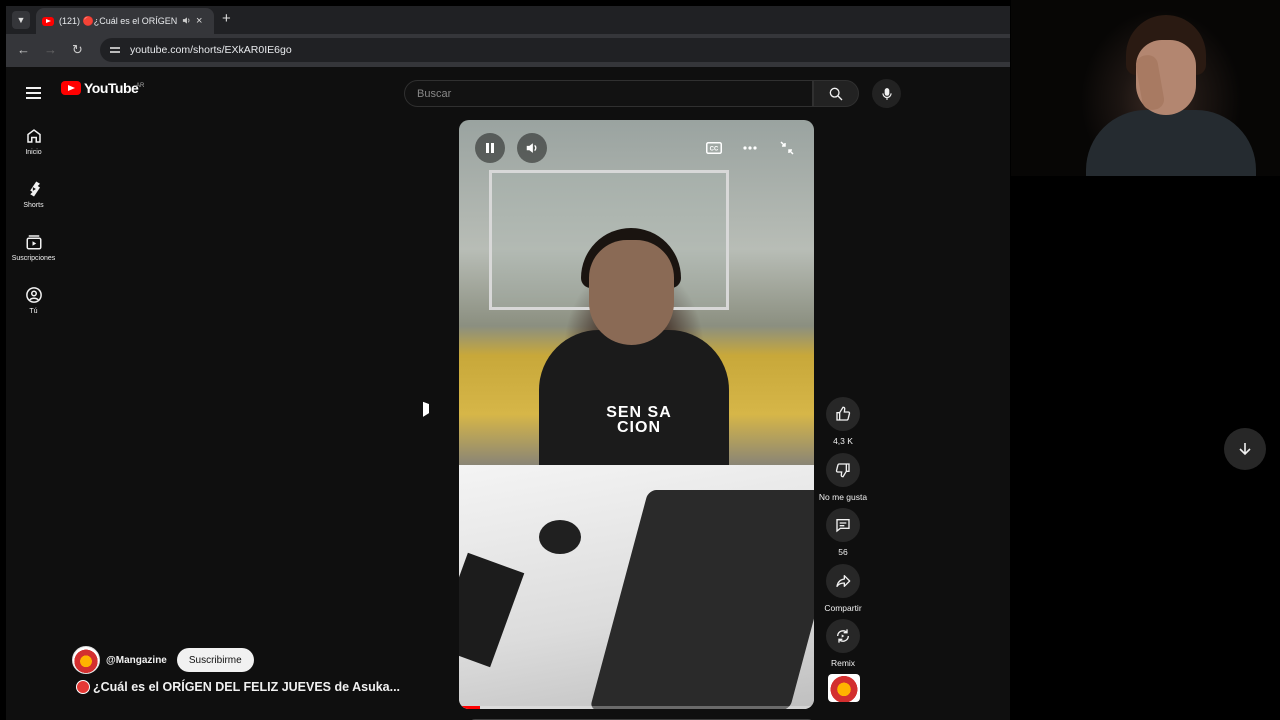  What do you see at coordinates (631, 292) in the screenshot?
I see `video-frame-person-head` at bounding box center [631, 292].